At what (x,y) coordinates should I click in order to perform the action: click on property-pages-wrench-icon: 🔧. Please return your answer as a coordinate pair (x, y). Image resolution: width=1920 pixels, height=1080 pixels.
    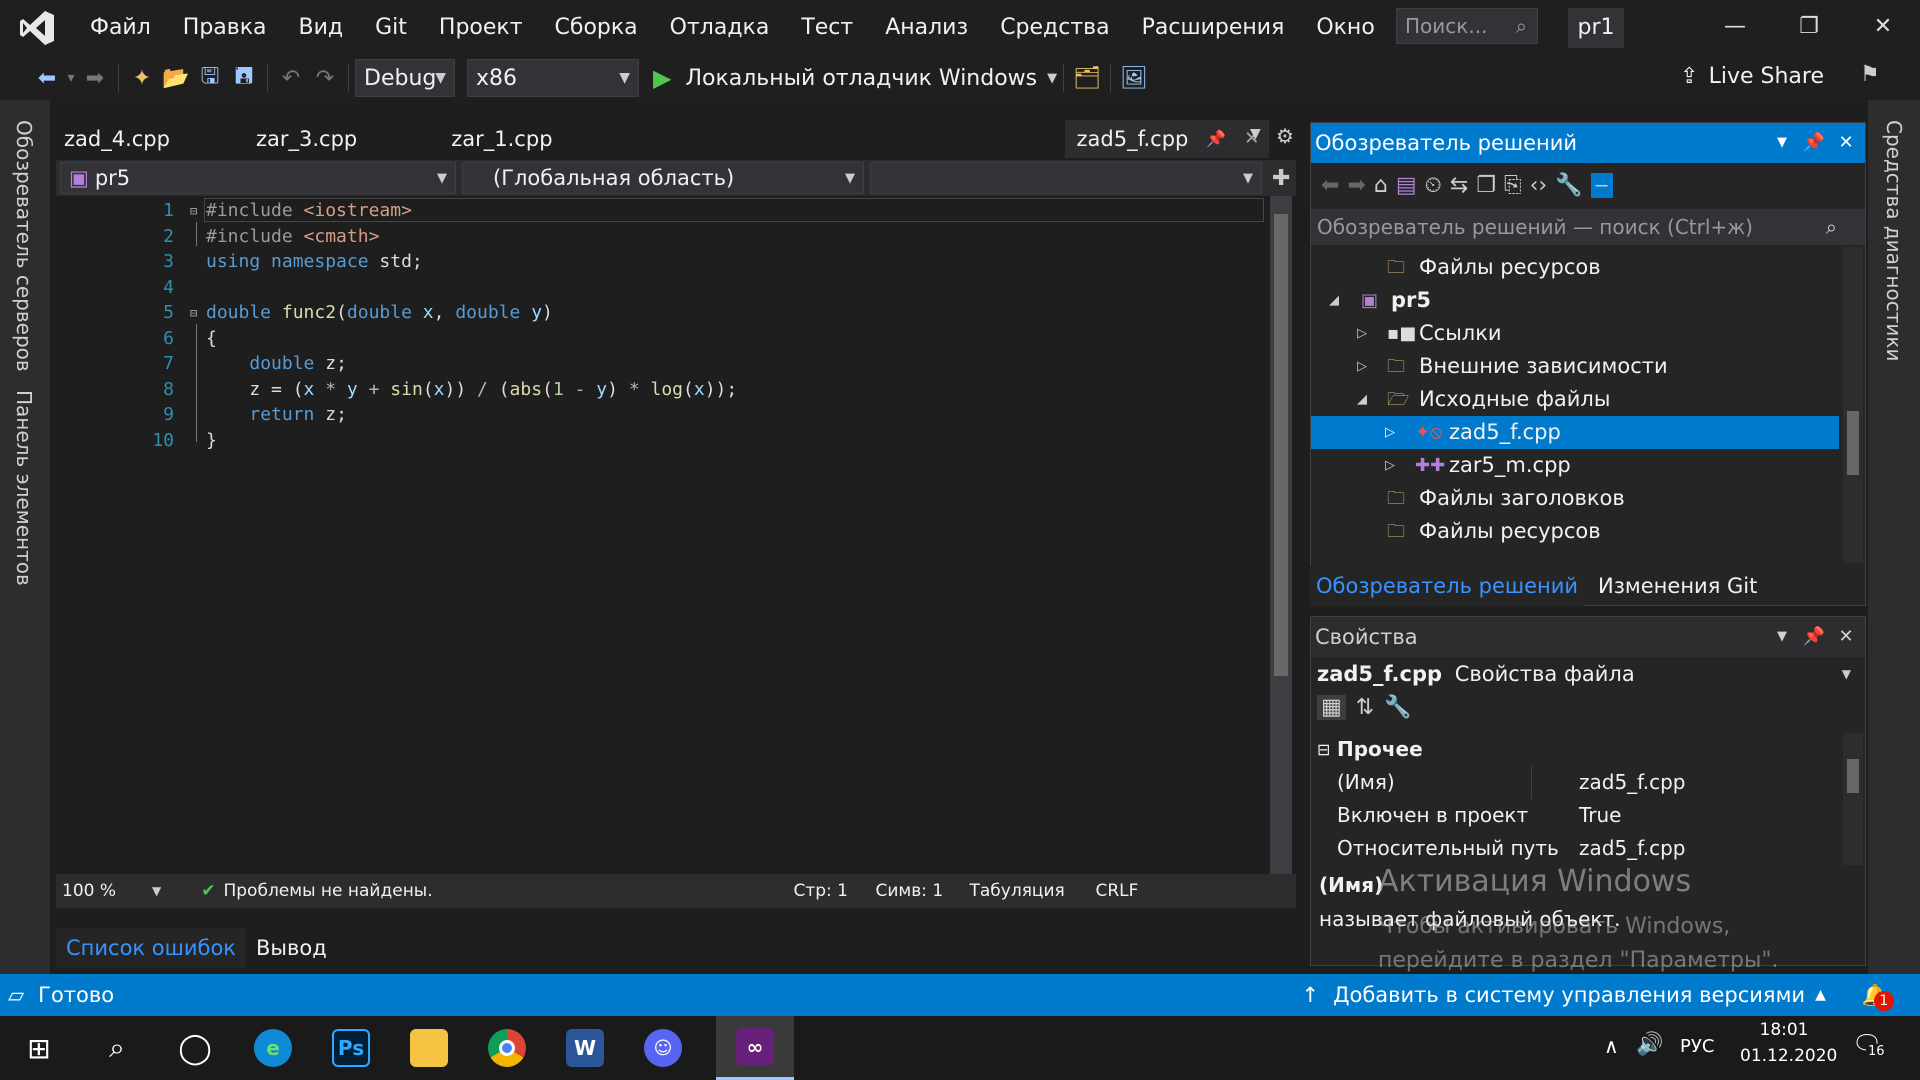
    Looking at the image, I should click on (1397, 707).